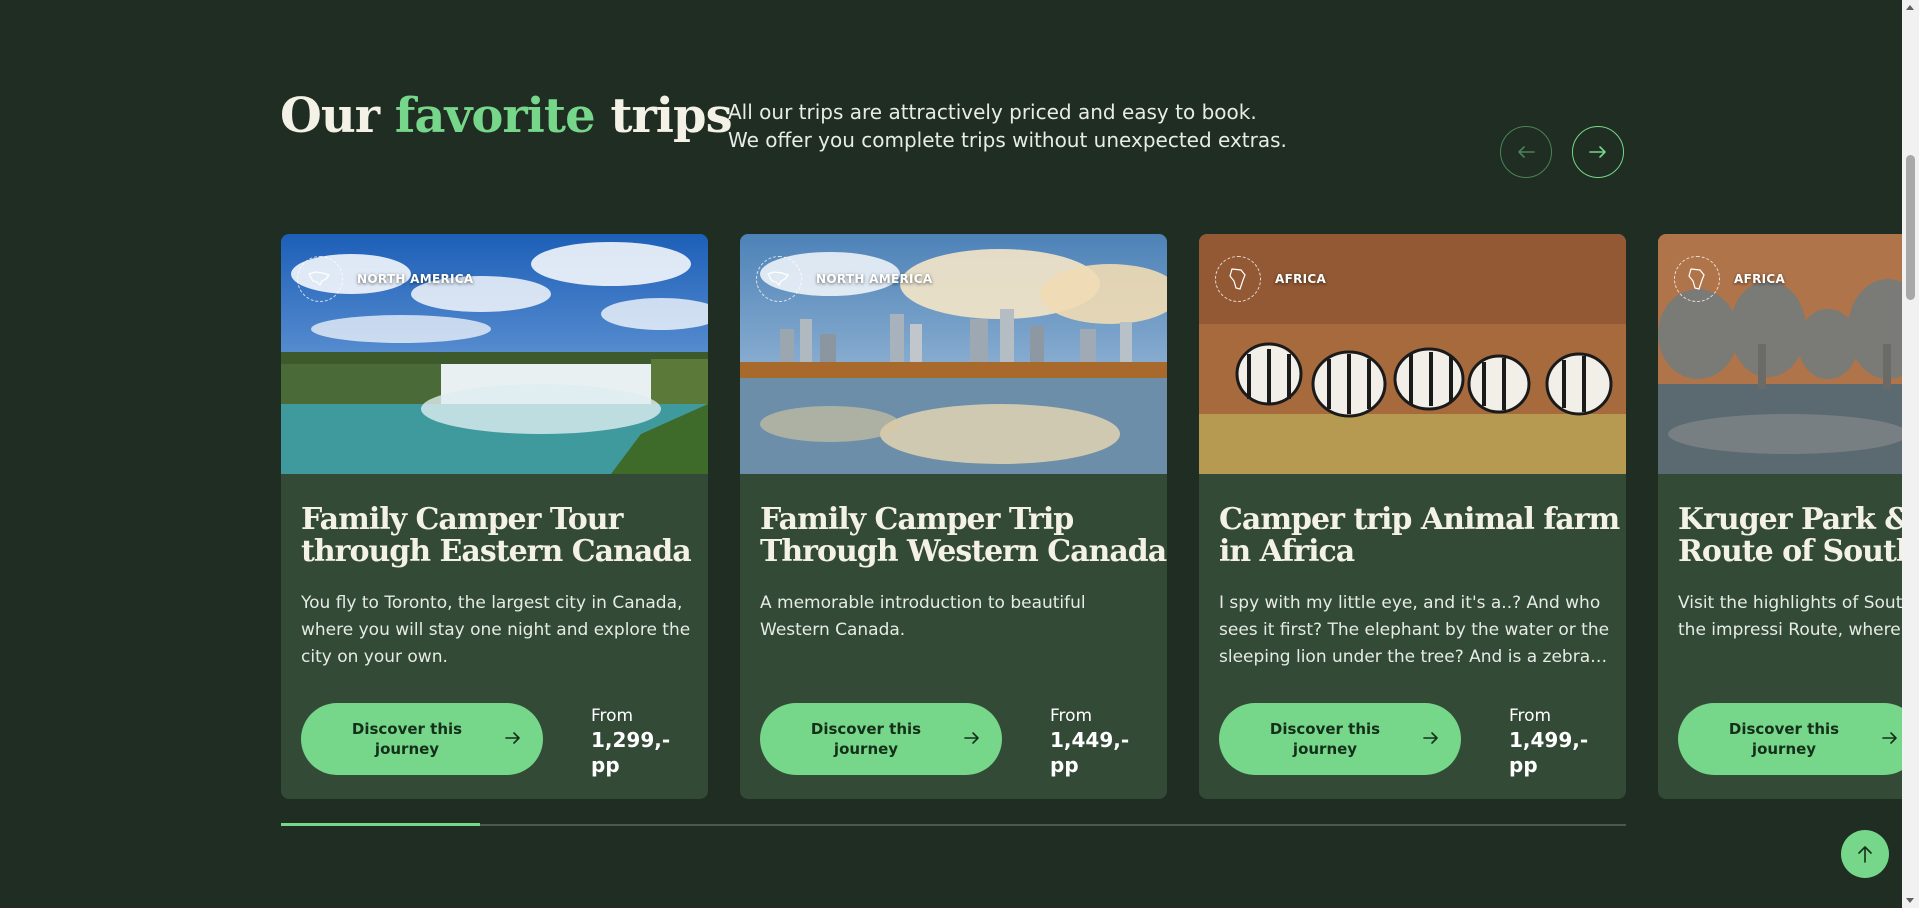  Describe the element at coordinates (494, 354) in the screenshot. I see `trip-image-niagara: NORTH AMERICA` at that location.